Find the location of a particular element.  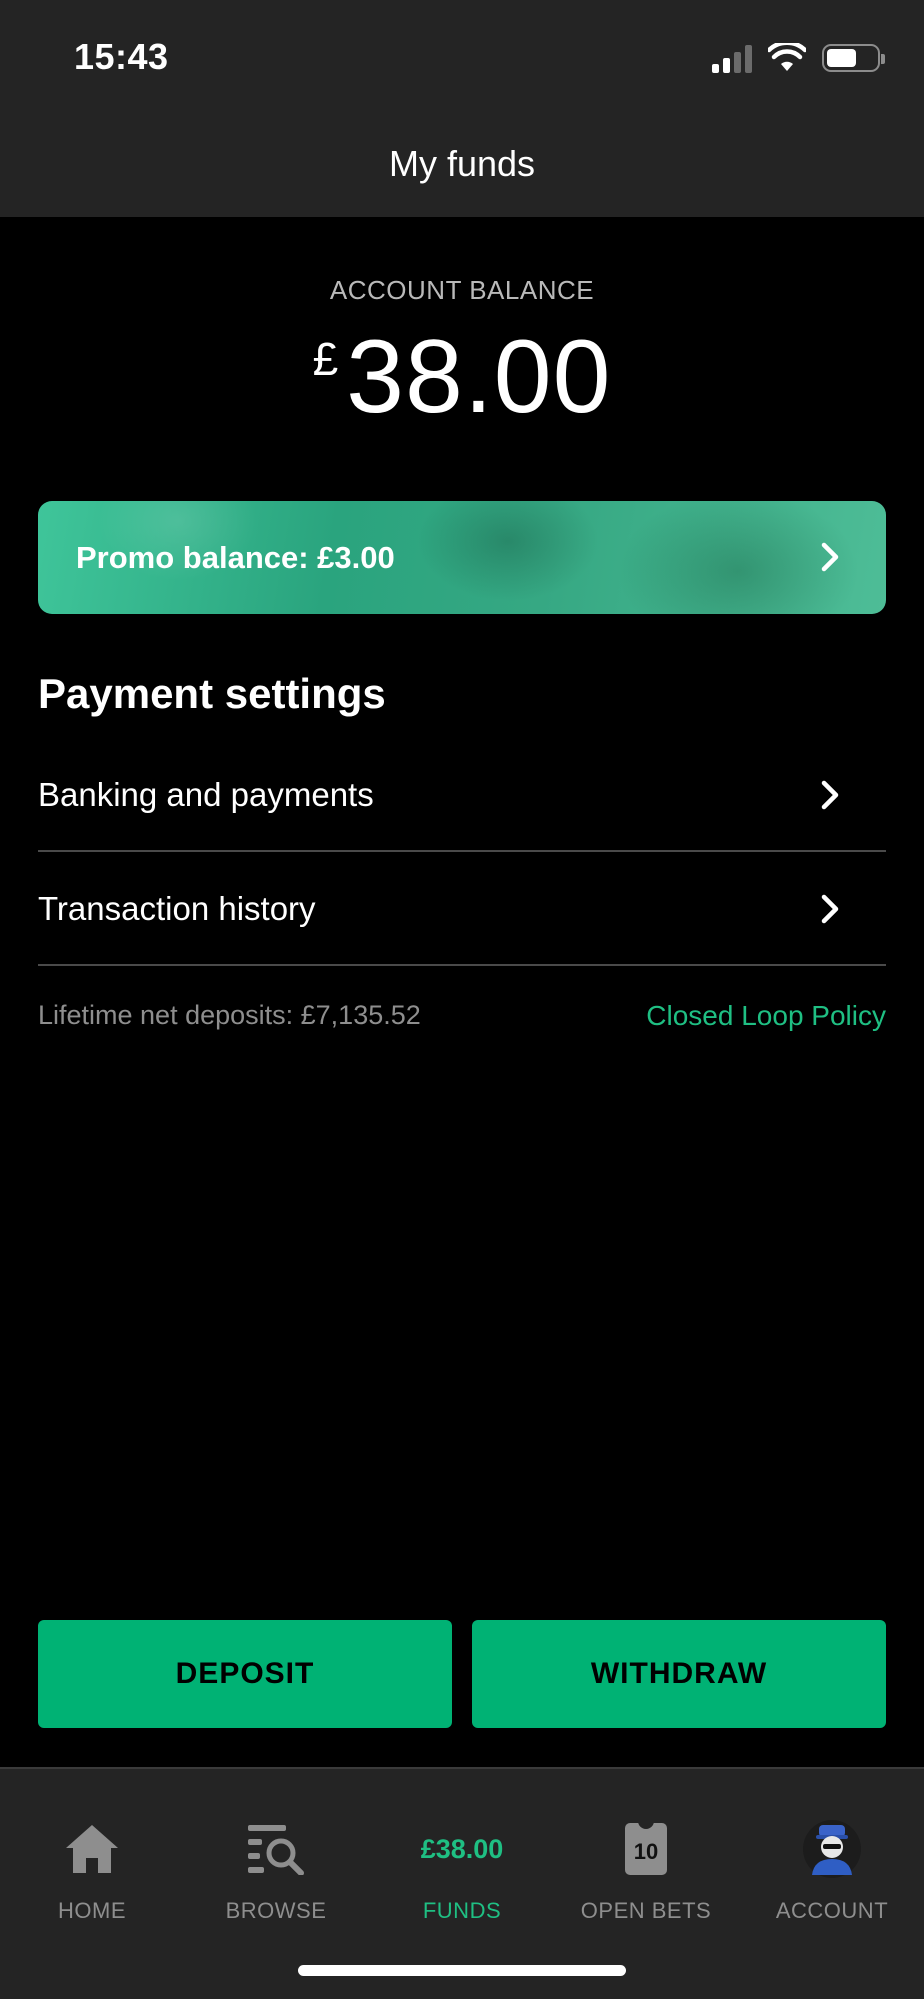

tab-home: HOME is located at coordinates (92, 1846).